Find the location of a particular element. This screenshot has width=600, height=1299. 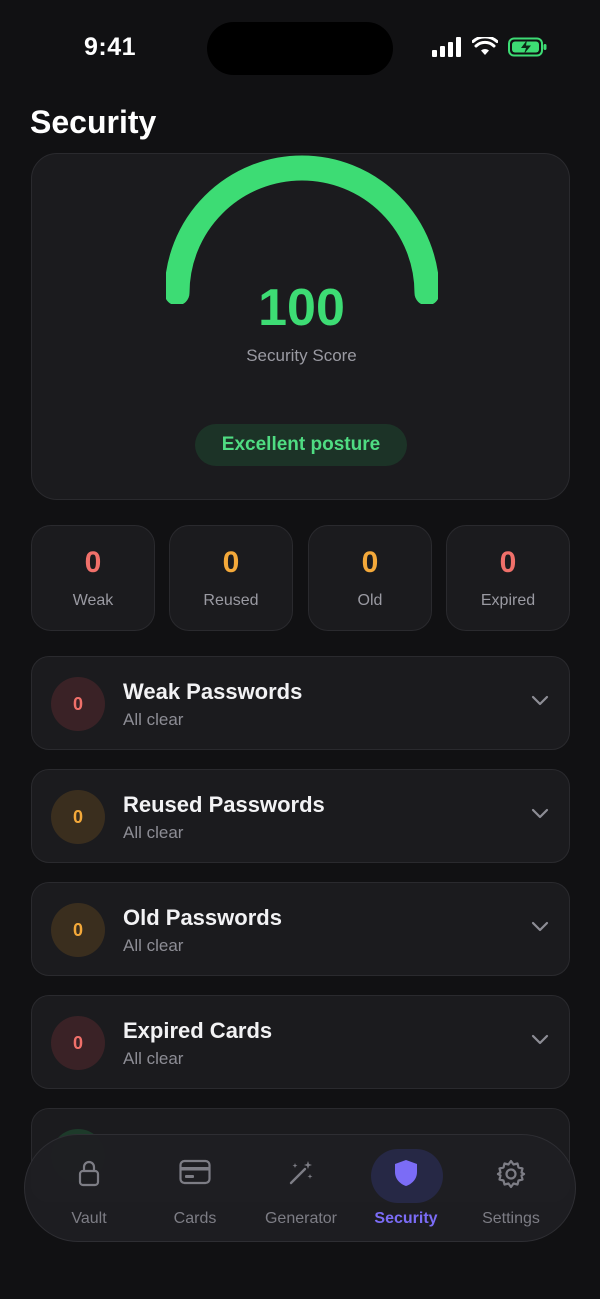

wifi-icon is located at coordinates (485, 46).